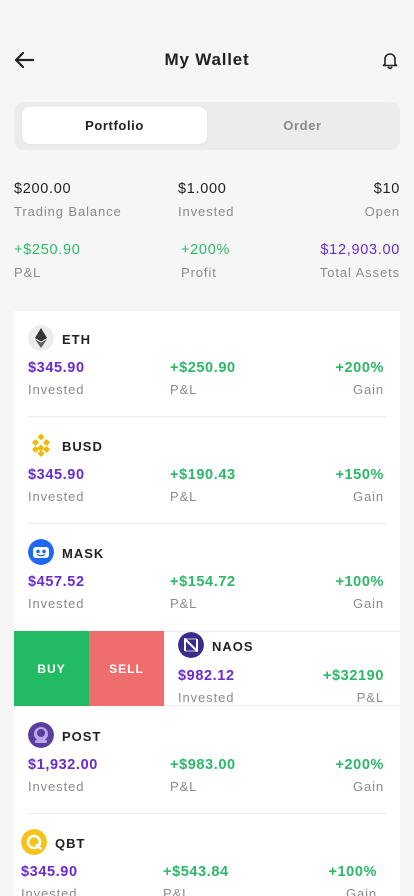 Image resolution: width=414 pixels, height=896 pixels. I want to click on invested-value: $1,932.00, so click(63, 765).